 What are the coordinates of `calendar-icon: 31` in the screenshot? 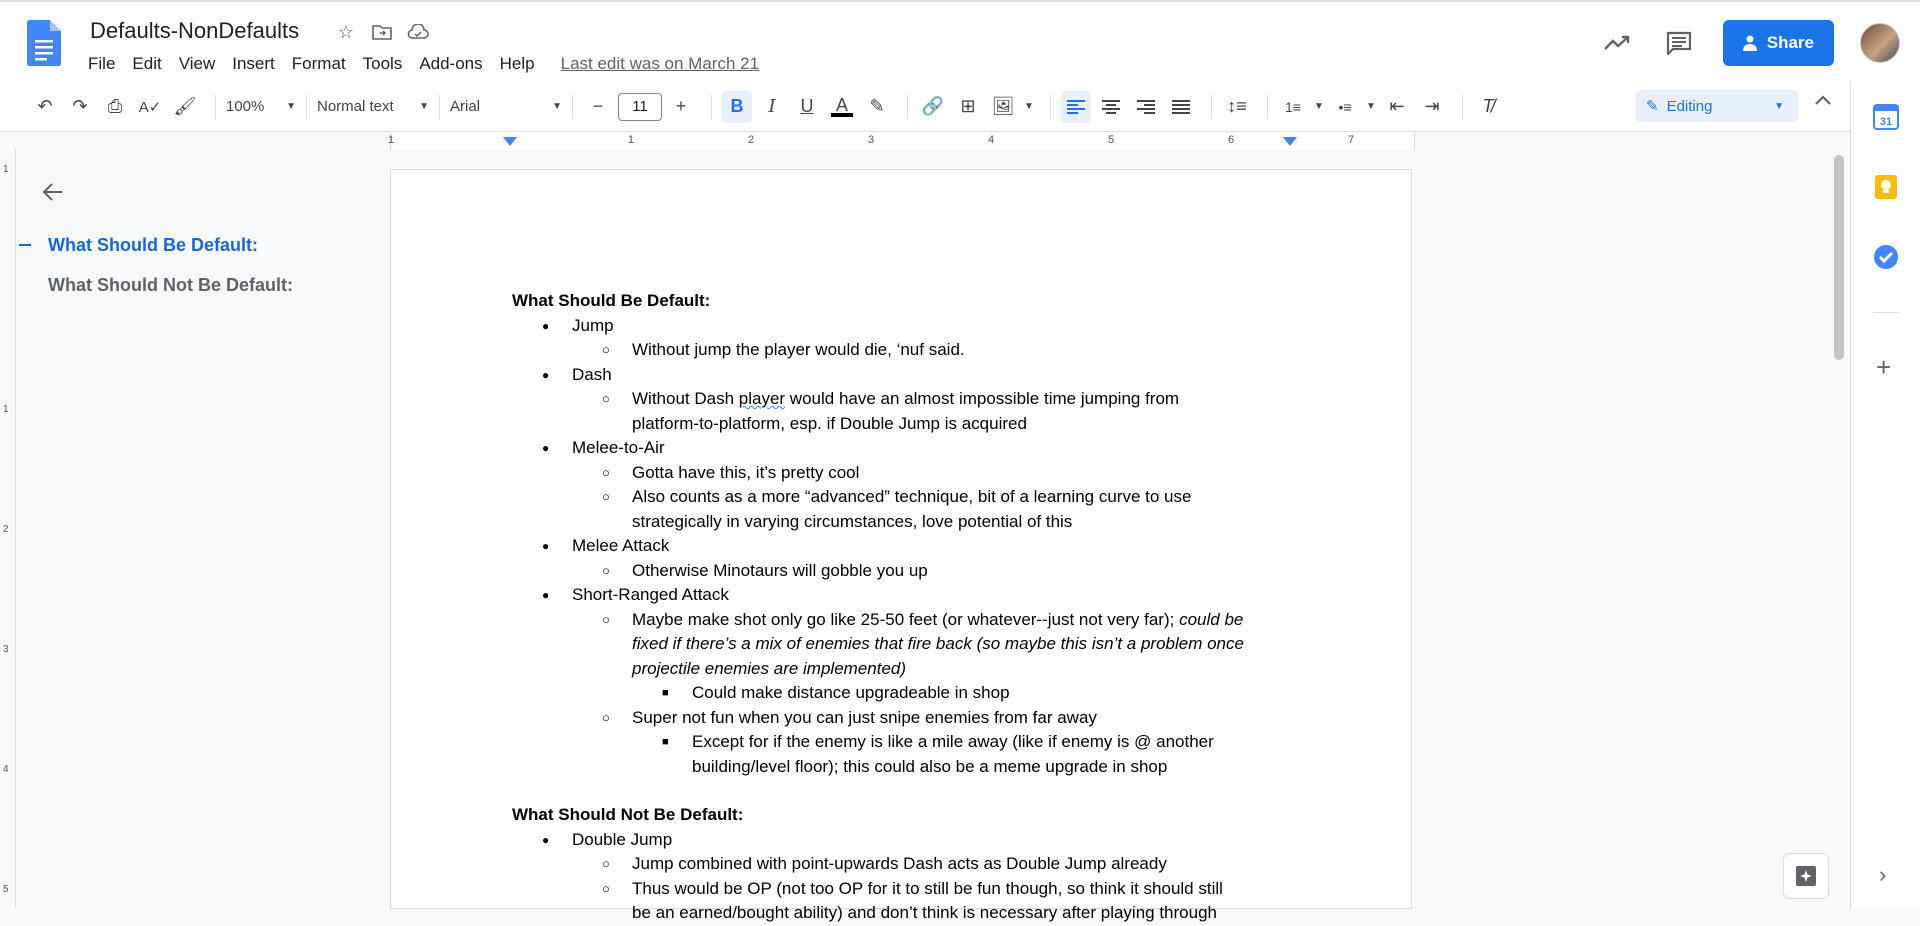 It's located at (1886, 117).